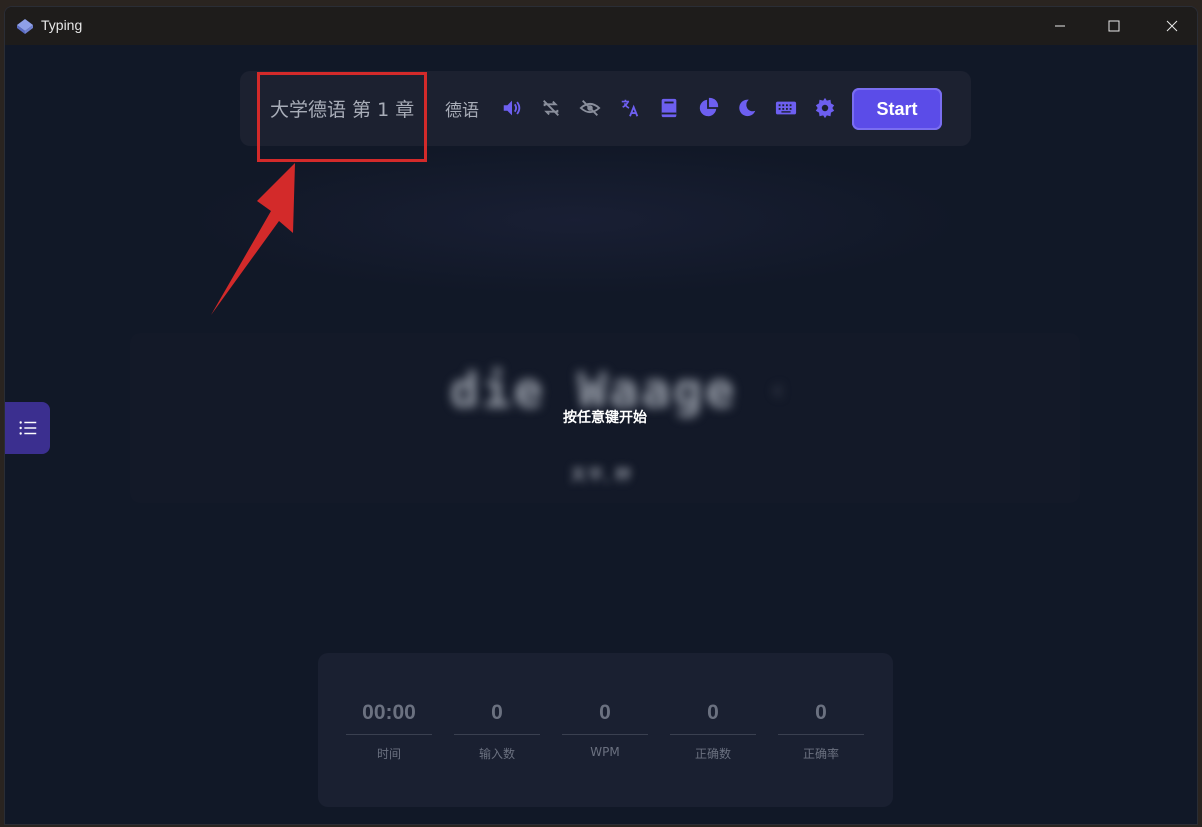 The height and width of the screenshot is (827, 1202). I want to click on pie-chart-icon, so click(708, 108).